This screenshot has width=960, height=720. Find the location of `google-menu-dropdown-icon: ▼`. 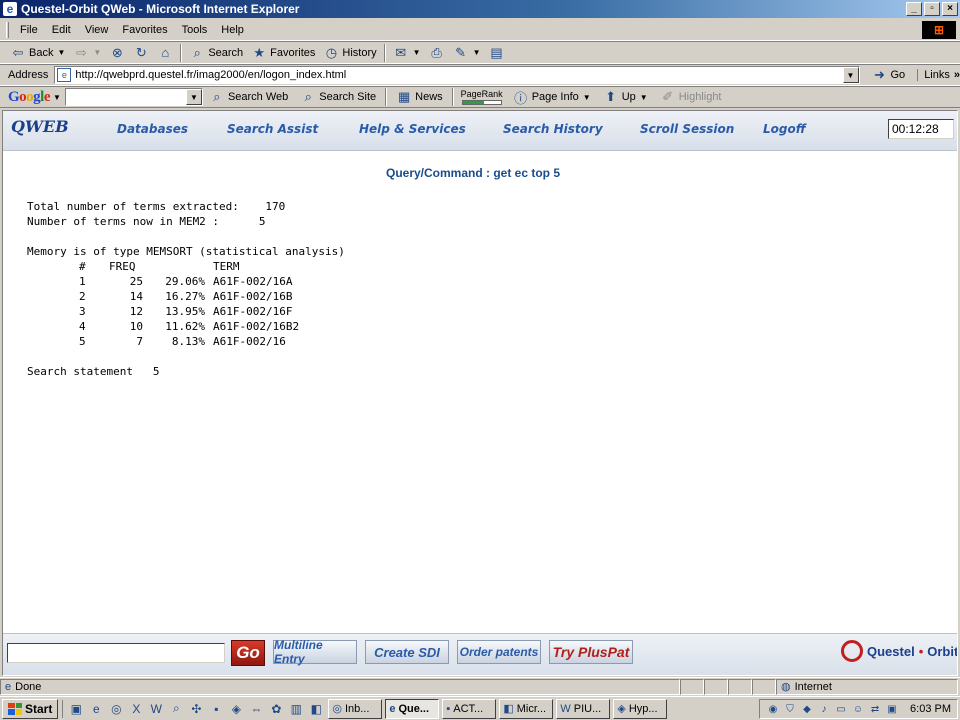

google-menu-dropdown-icon: ▼ is located at coordinates (57, 97).